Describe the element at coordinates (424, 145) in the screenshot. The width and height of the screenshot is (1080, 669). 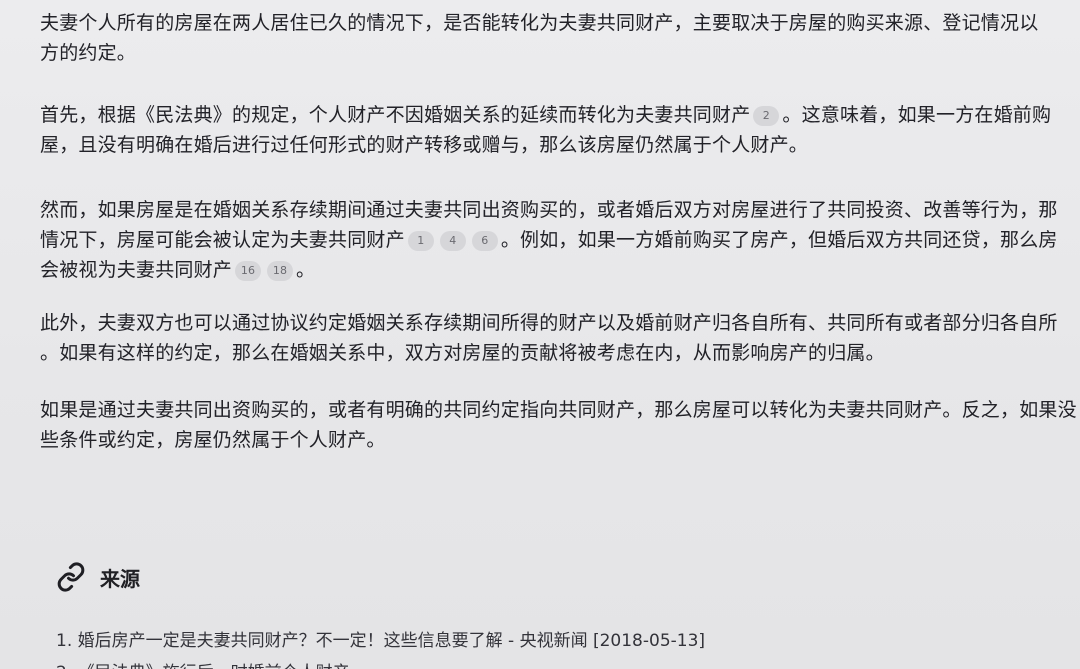
I see `paragraph-text: 屋，且没有明确在婚后进行过任何形式的财产转移或赠与，那么该房屋仍然属于个人财产。` at that location.